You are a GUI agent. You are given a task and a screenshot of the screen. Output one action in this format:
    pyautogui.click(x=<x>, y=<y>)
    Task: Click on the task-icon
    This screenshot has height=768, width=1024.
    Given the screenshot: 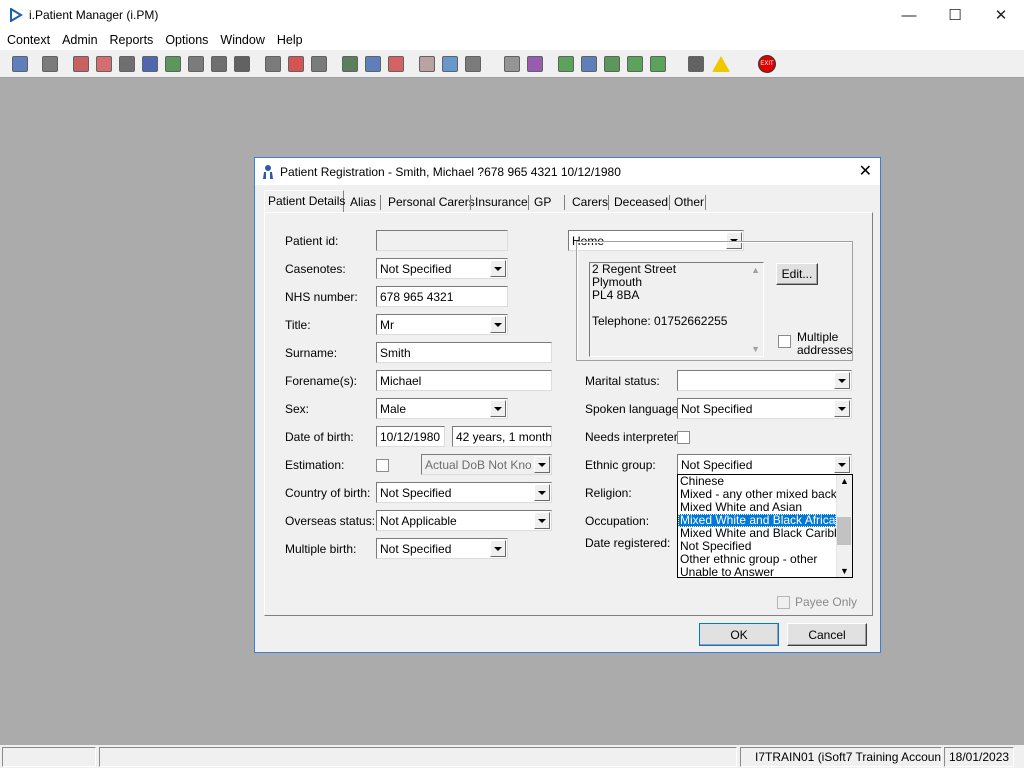 What is the action you would take?
    pyautogui.click(x=612, y=64)
    